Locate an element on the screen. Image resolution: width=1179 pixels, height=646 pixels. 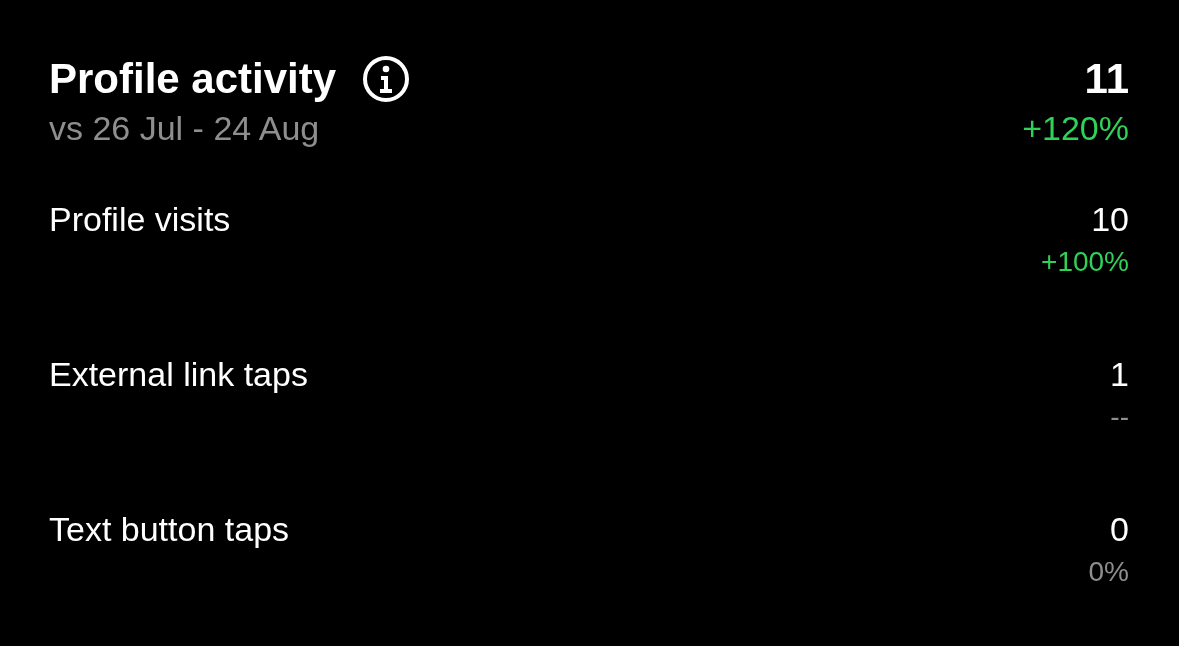
total-value: 11 is located at coordinates (1106, 79).